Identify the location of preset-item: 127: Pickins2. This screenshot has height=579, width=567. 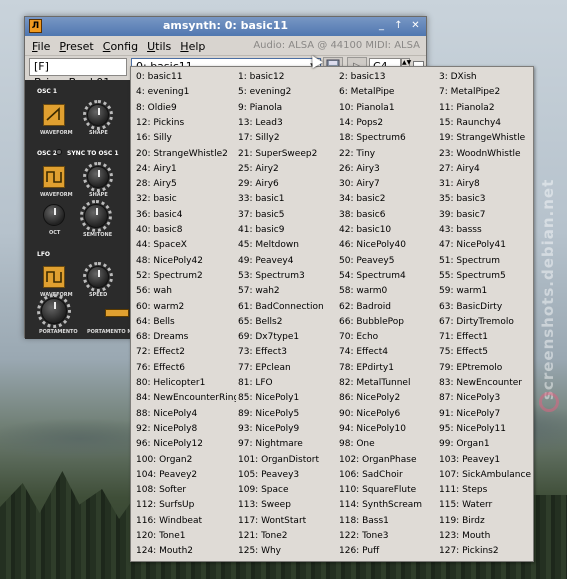
(489, 551).